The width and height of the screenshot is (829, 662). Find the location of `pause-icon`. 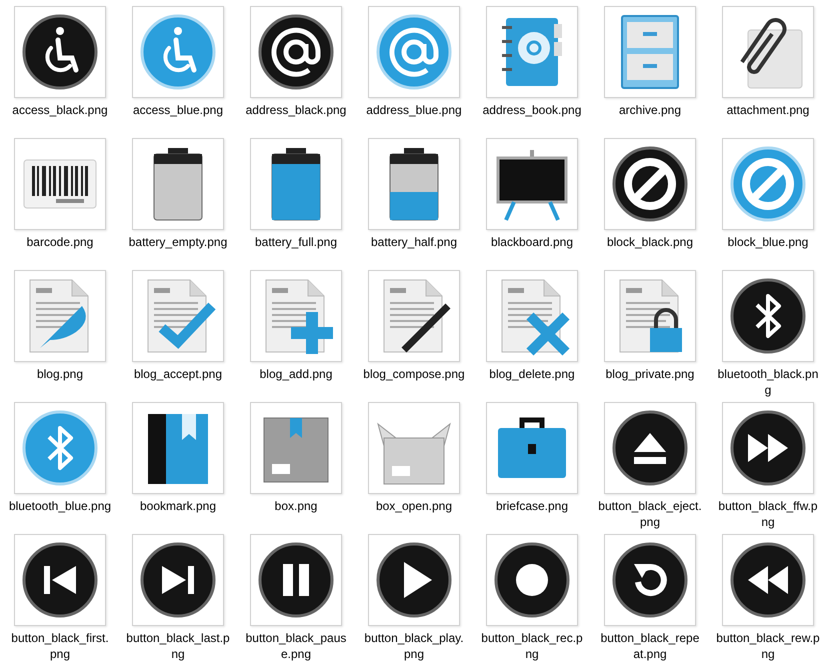

pause-icon is located at coordinates (296, 580).